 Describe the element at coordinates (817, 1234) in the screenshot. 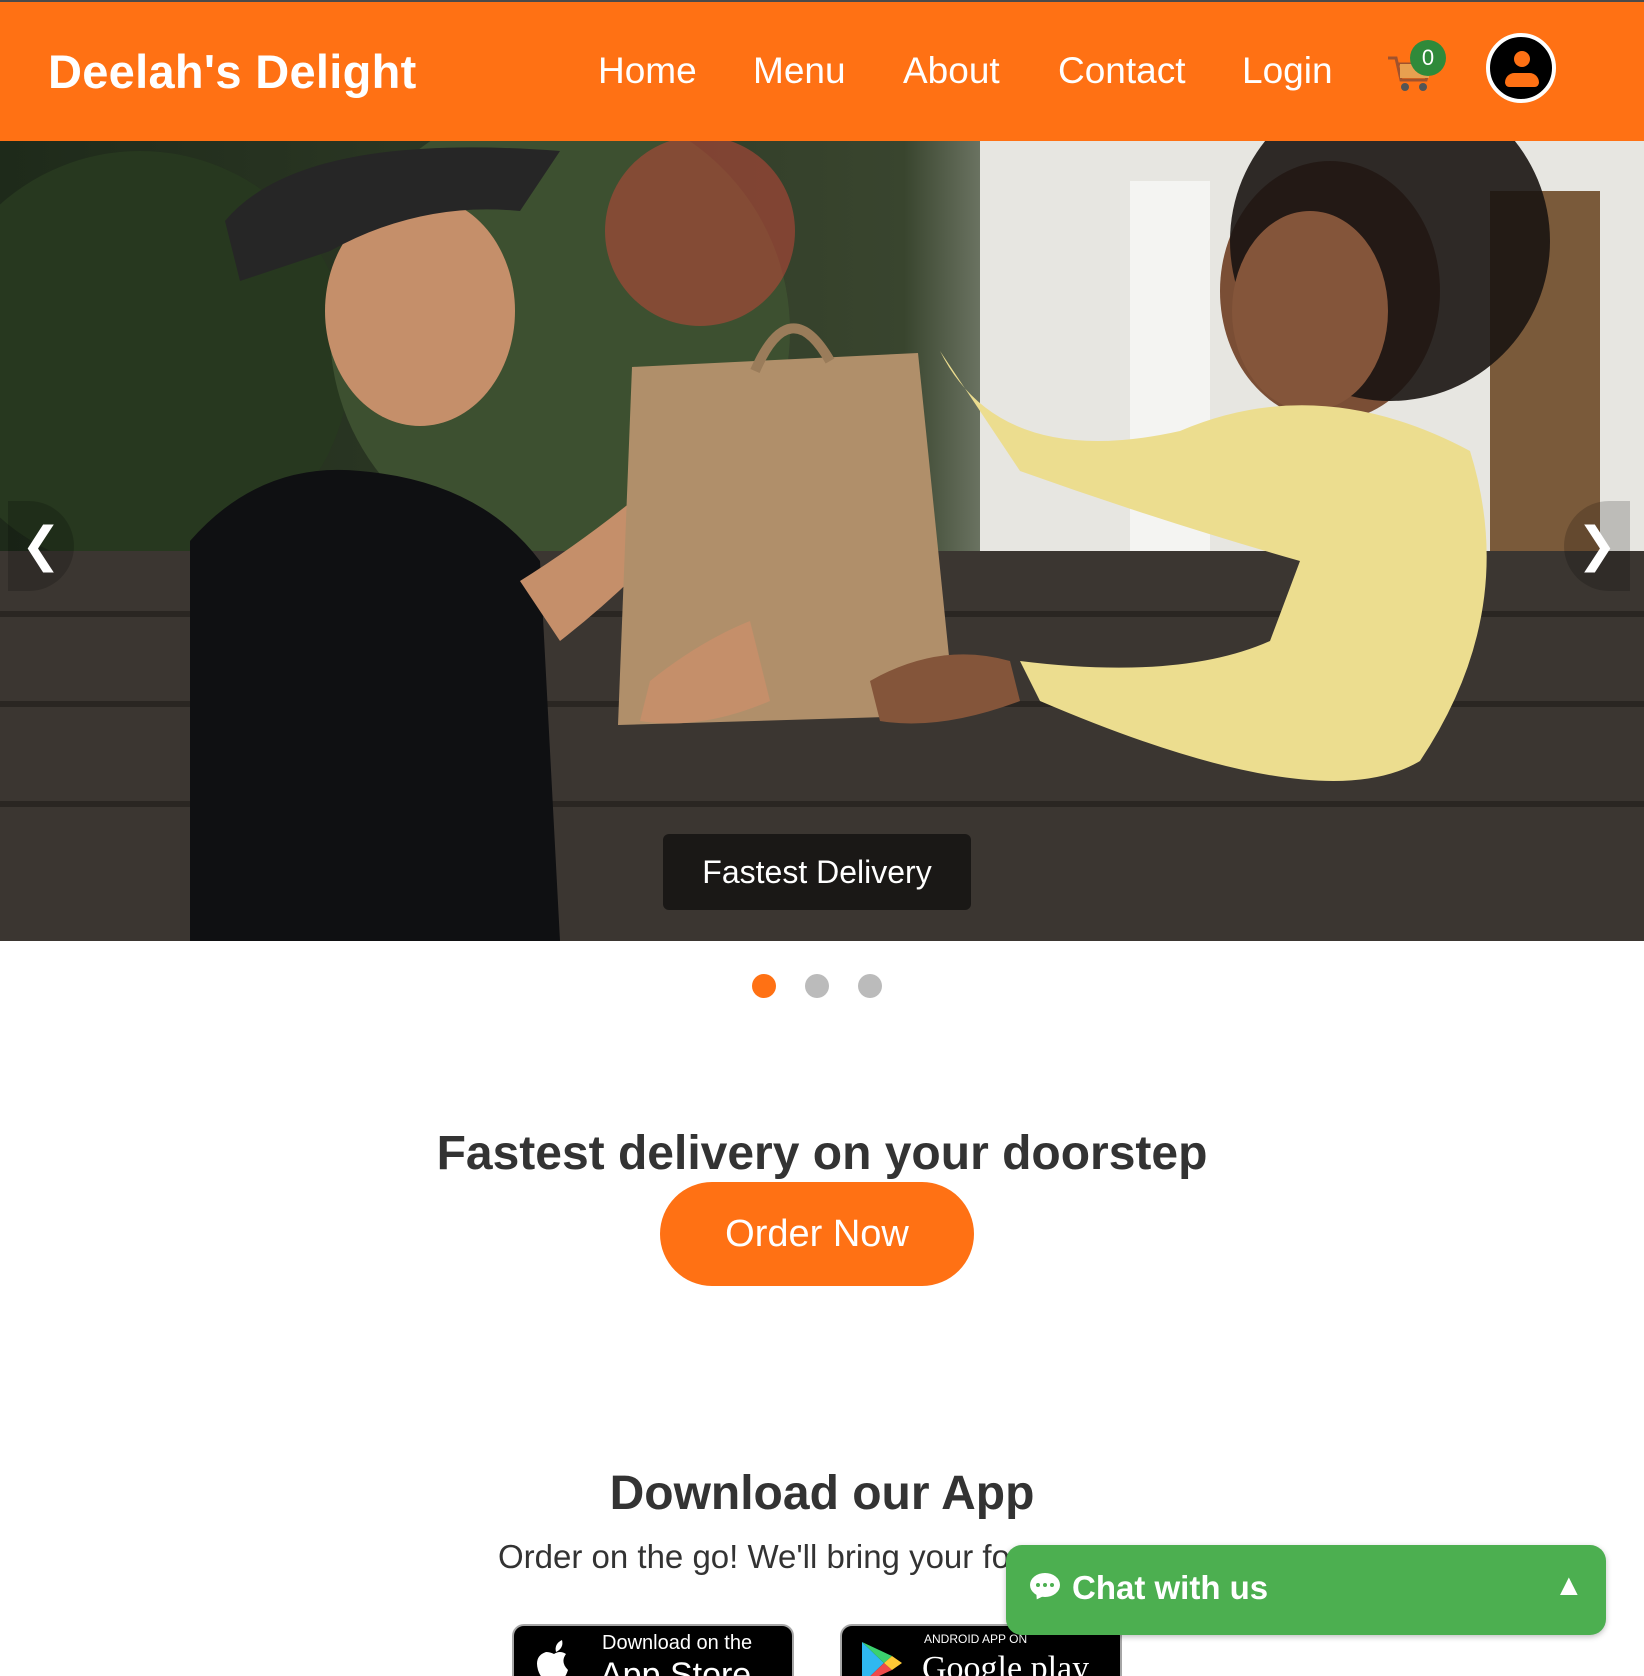

I see `order-now-button: Order Now` at that location.